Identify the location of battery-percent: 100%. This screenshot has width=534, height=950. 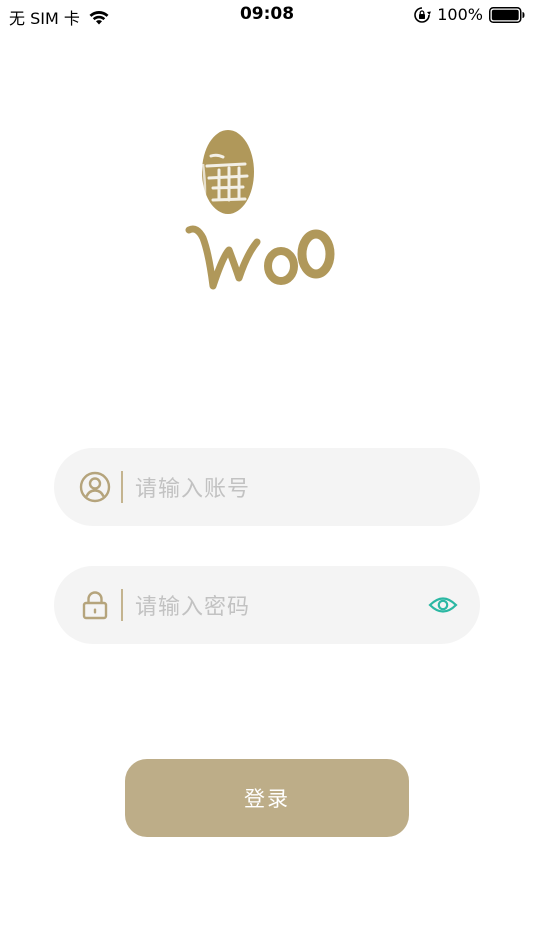
(460, 14).